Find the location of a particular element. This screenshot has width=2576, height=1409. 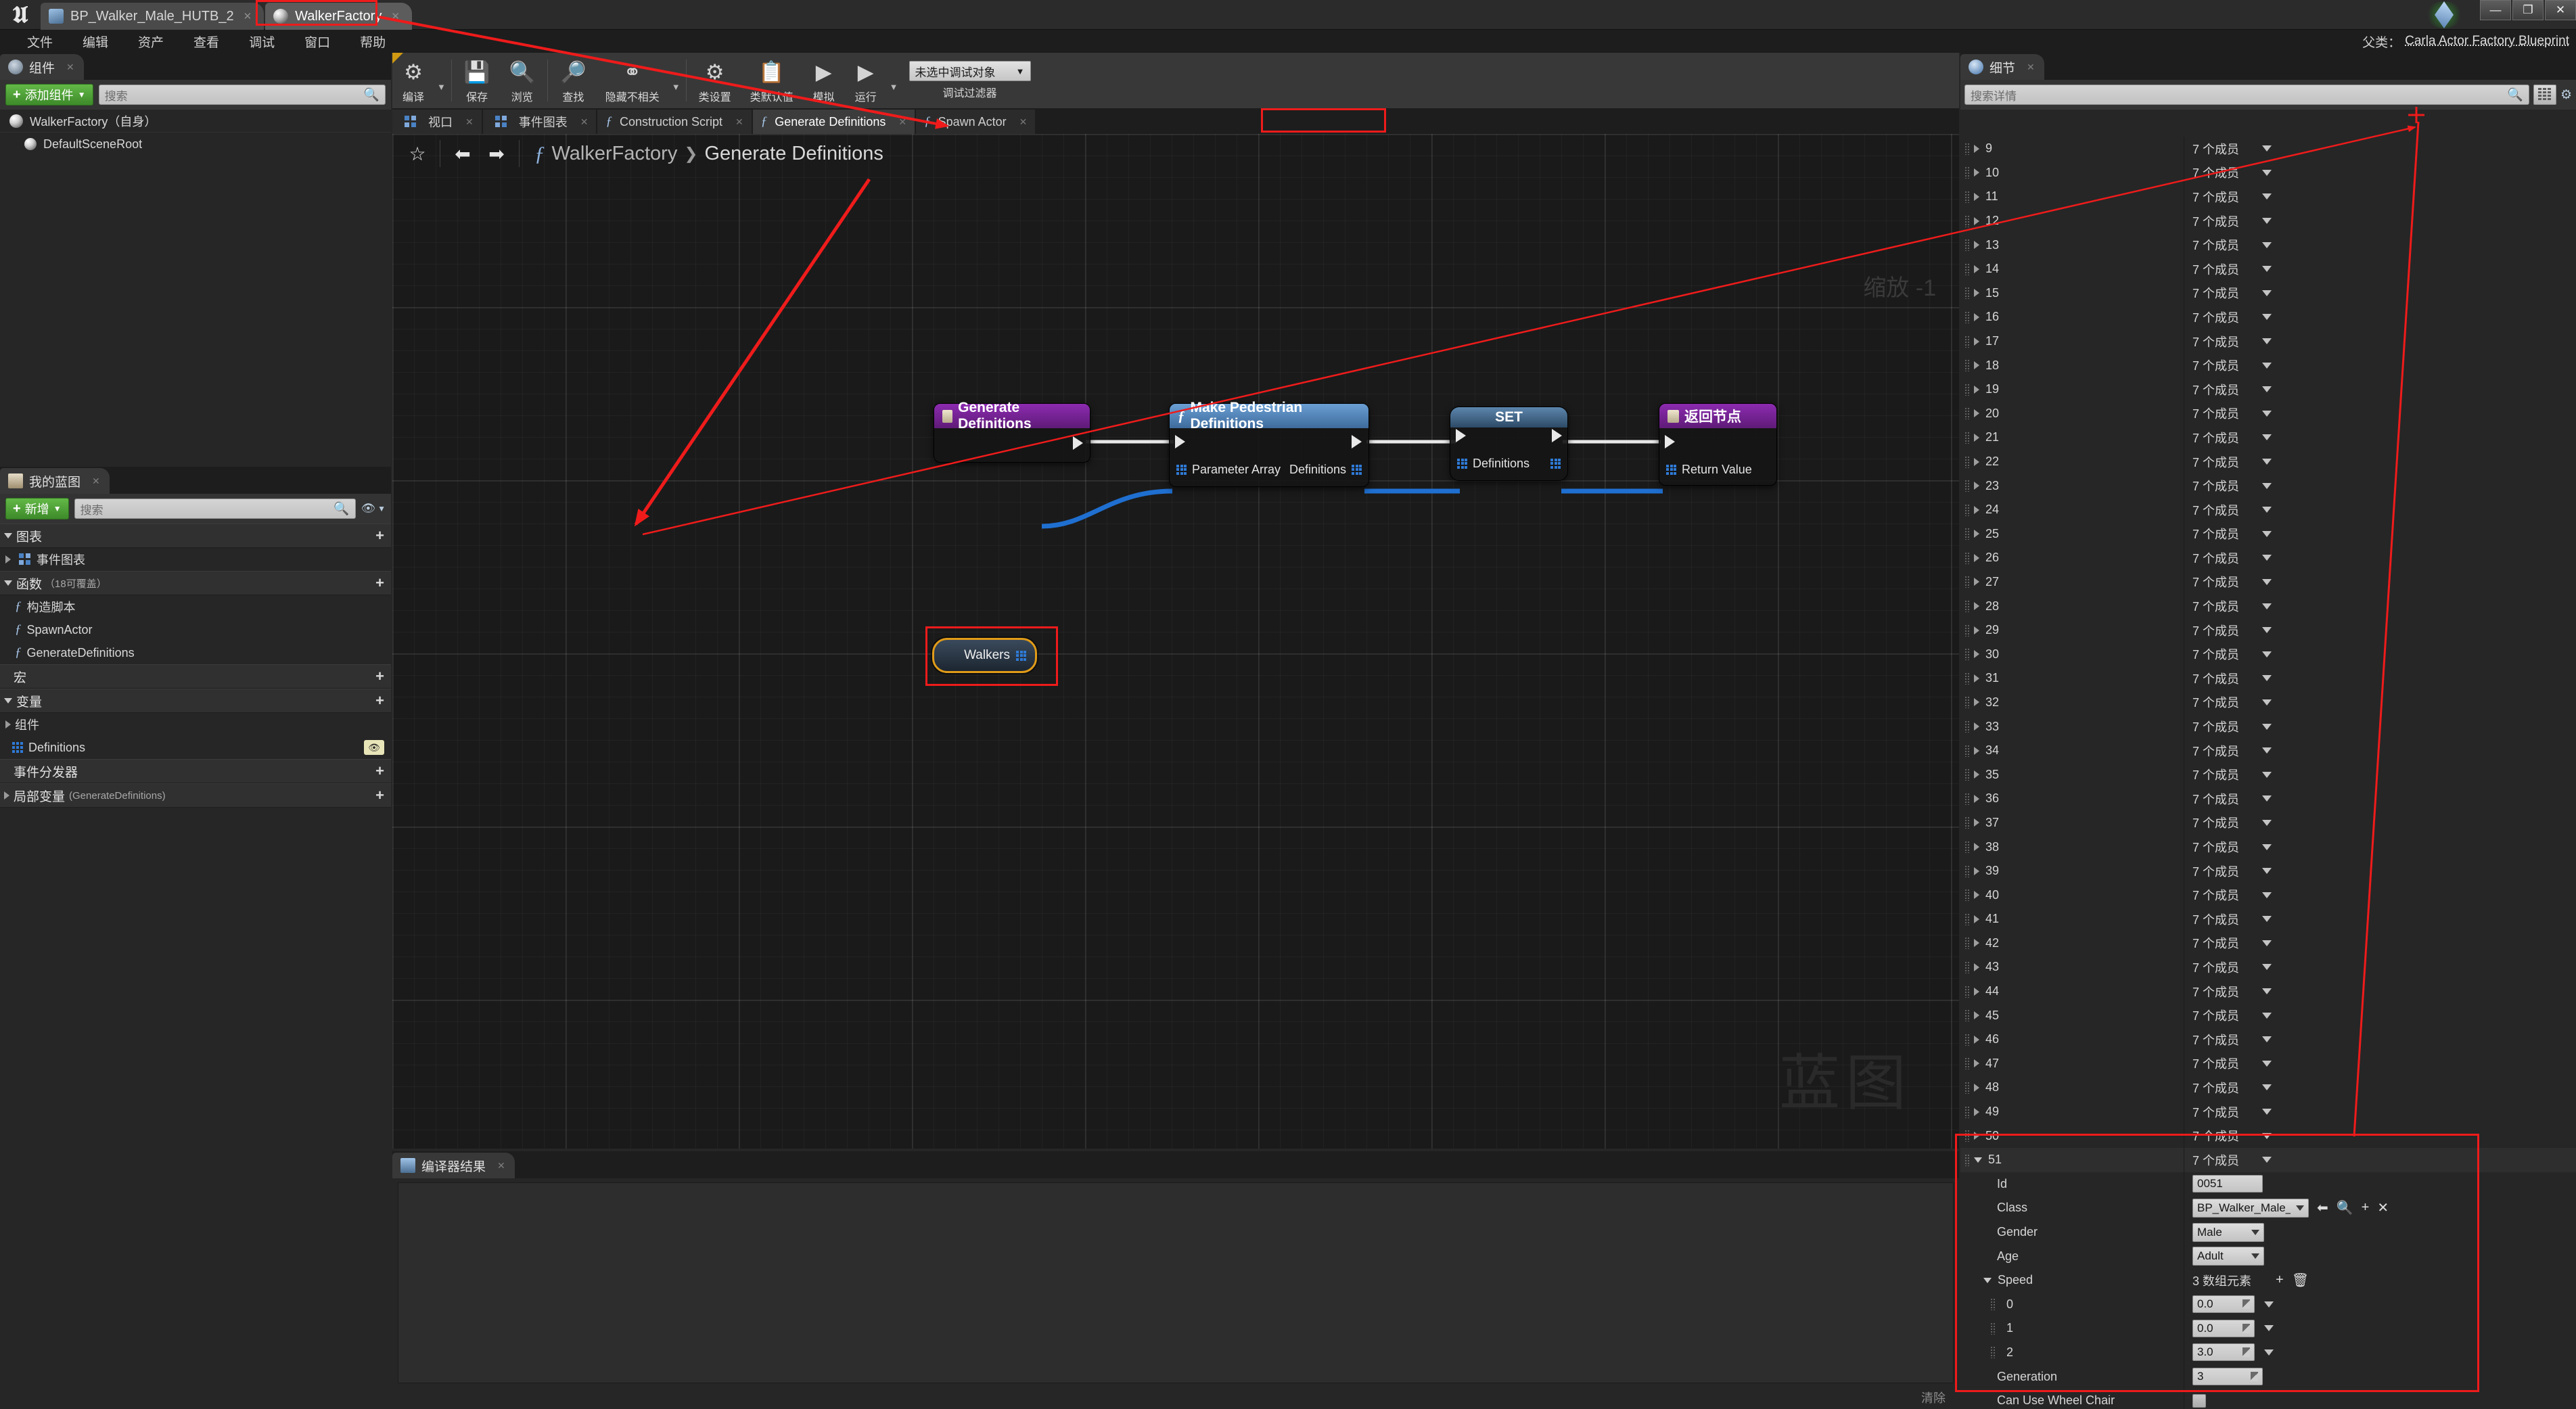

add-icon: + is located at coordinates (2280, 1280).